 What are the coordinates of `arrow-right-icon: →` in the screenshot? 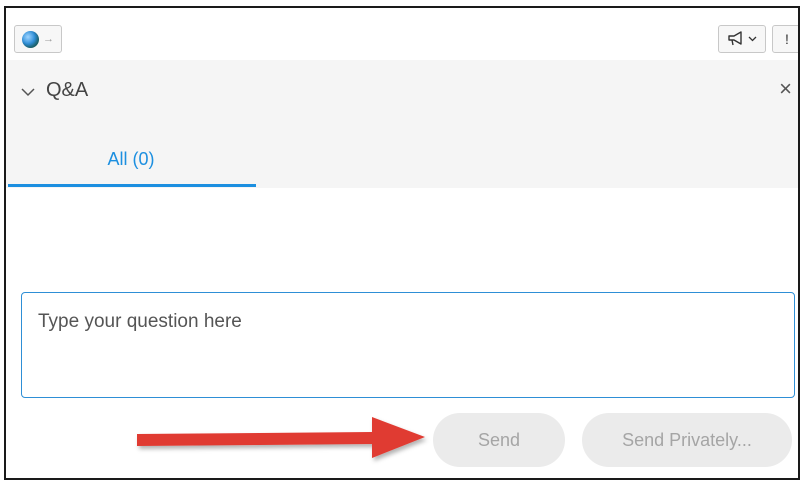 It's located at (48, 38).